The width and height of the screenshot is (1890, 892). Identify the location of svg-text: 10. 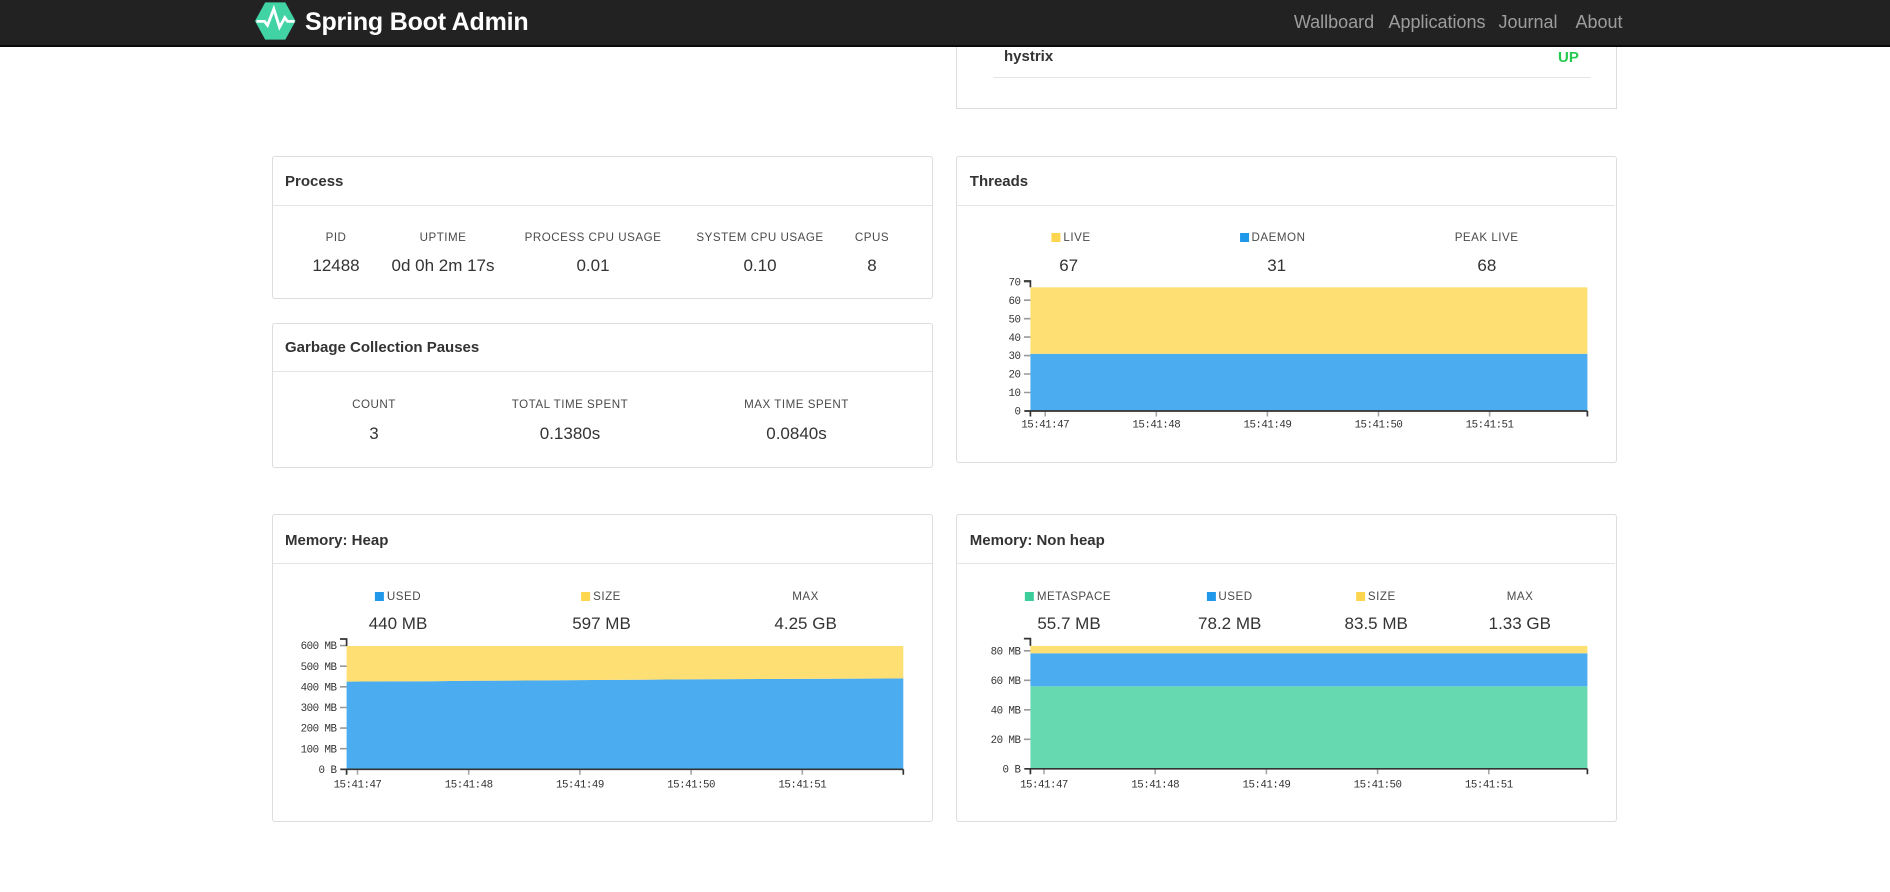
(1015, 394).